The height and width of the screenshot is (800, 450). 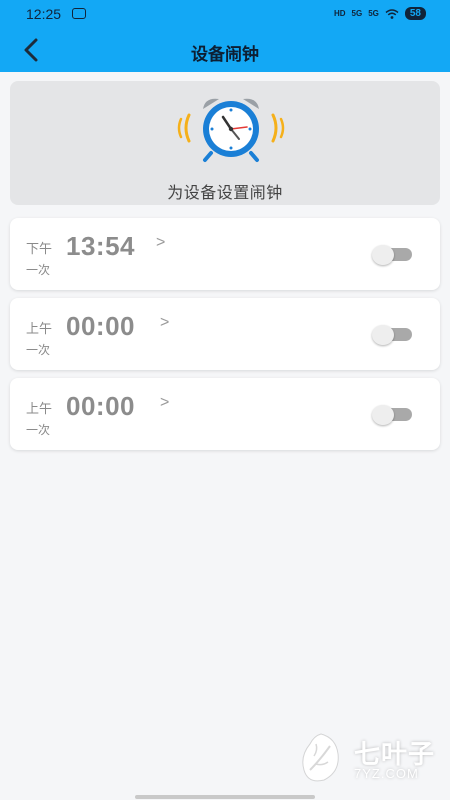 I want to click on alarm-time: 13:54, so click(x=100, y=246).